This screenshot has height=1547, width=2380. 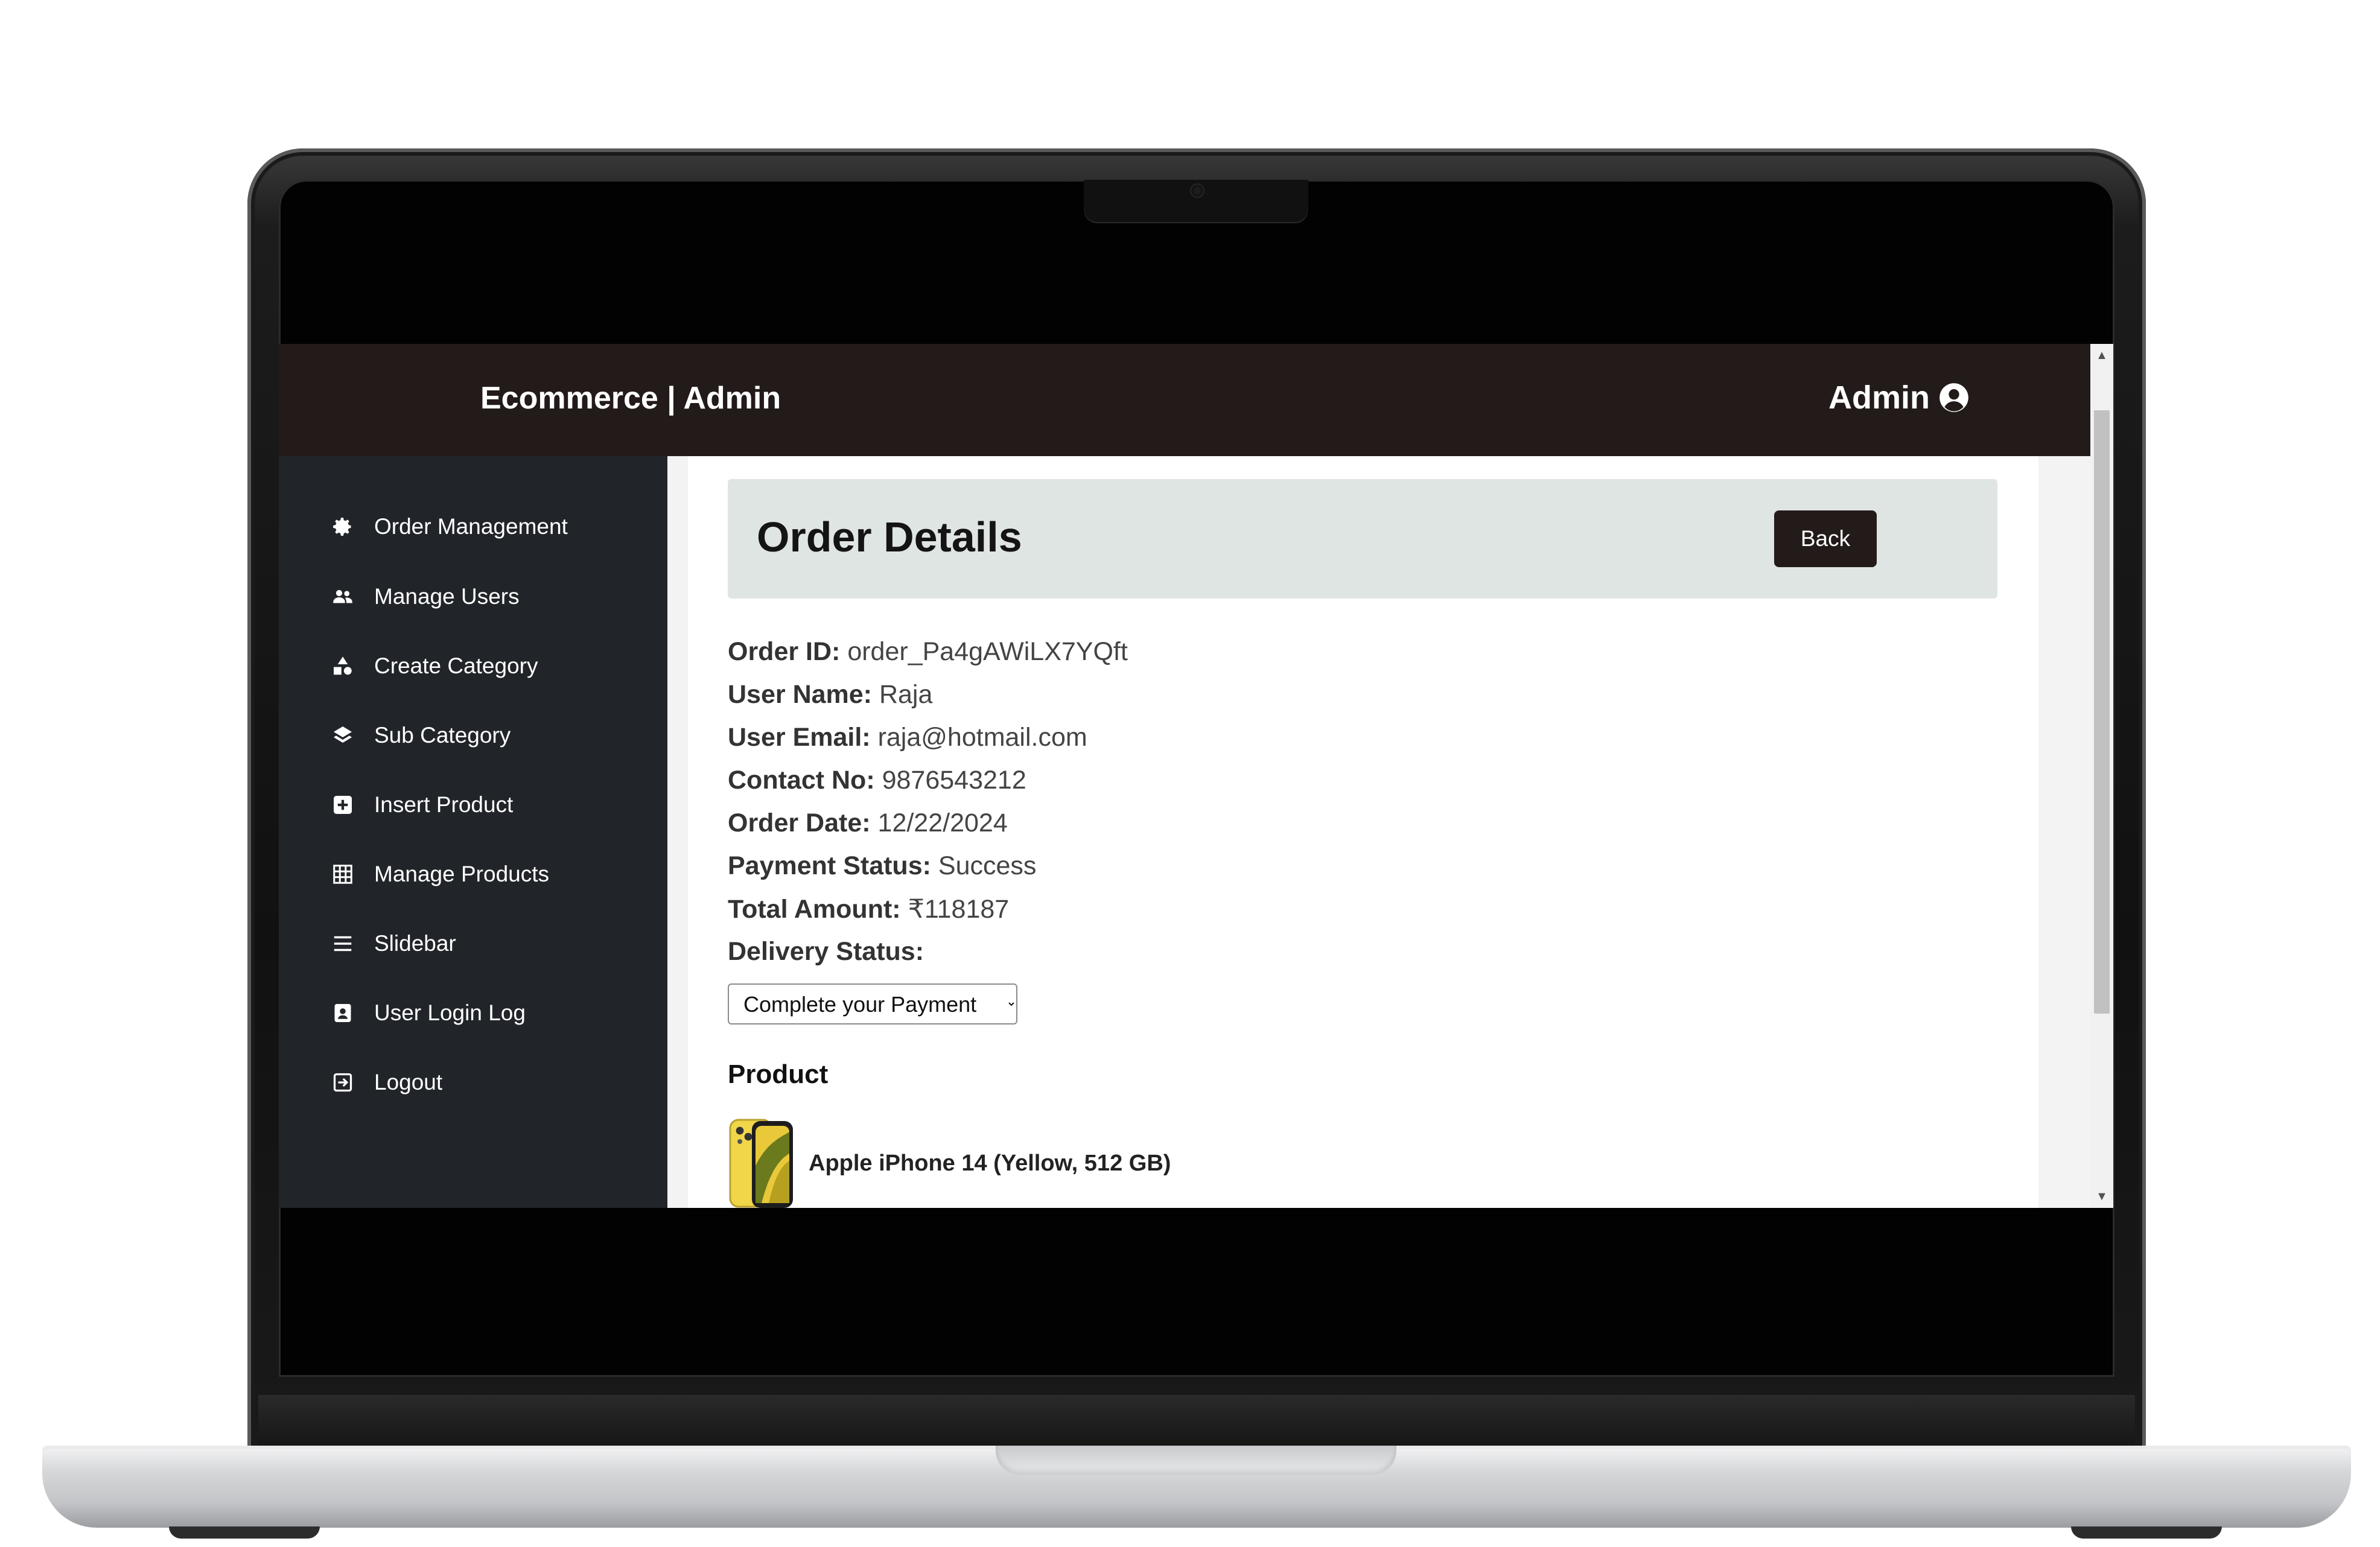 What do you see at coordinates (1363, 539) in the screenshot?
I see `page-header: Order Details Back` at bounding box center [1363, 539].